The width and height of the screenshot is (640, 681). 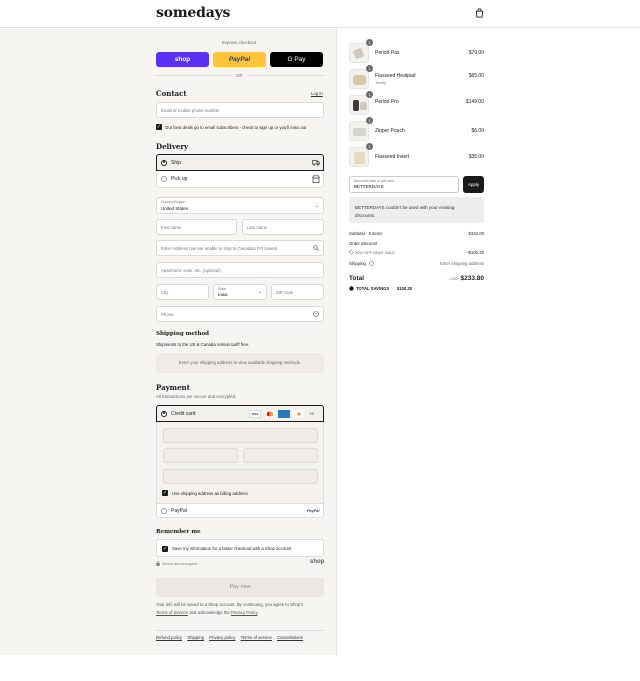 I want to click on cancellations-link: Cancellations, so click(x=290, y=637).